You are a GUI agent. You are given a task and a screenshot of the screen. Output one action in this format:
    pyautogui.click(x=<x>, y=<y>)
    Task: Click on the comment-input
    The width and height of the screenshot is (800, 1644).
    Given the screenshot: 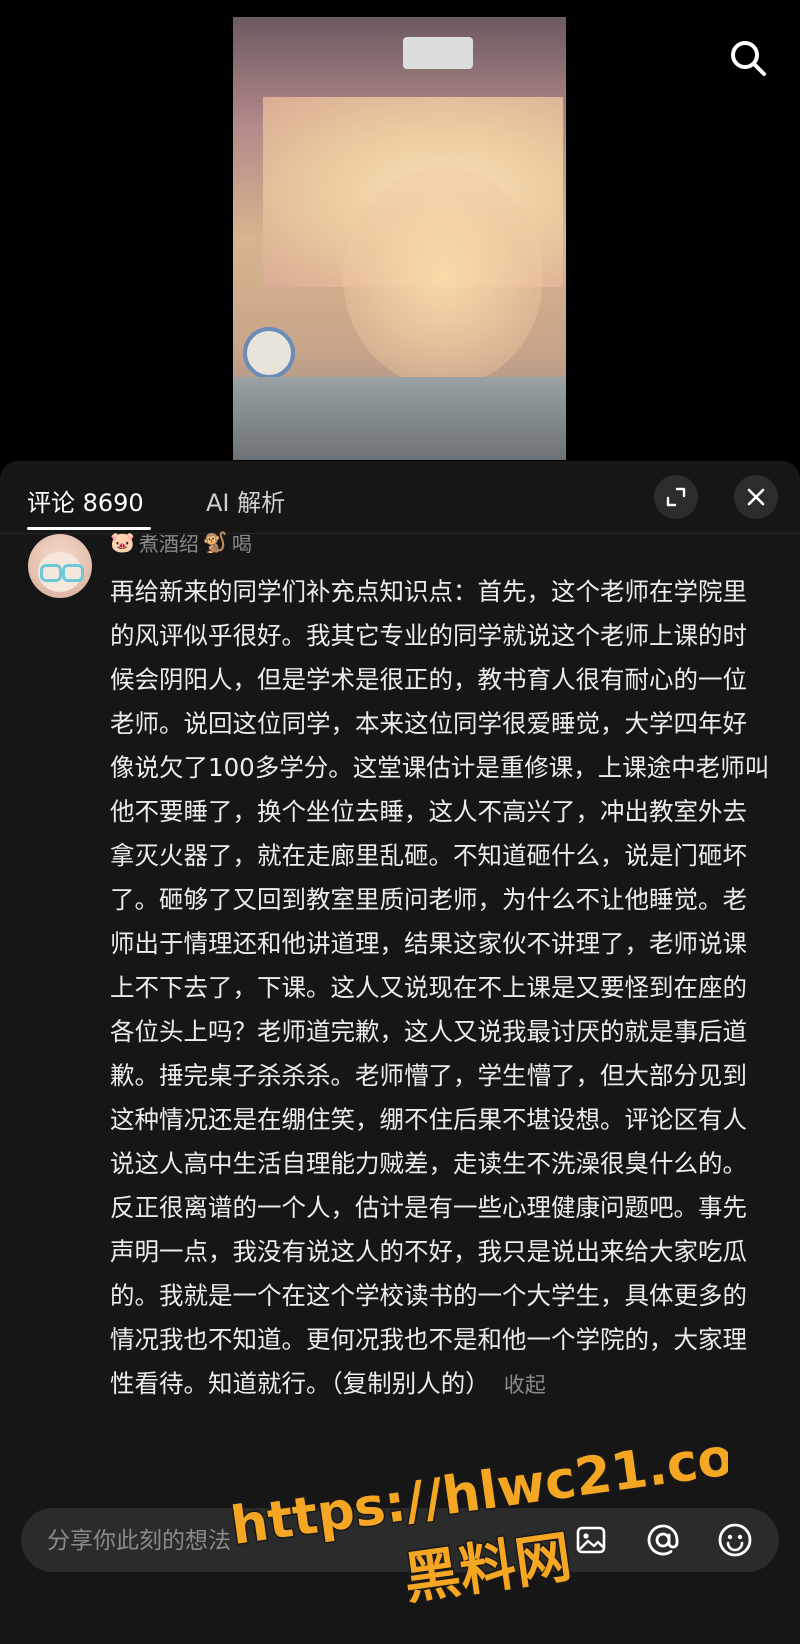 What is the action you would take?
    pyautogui.click(x=287, y=1541)
    